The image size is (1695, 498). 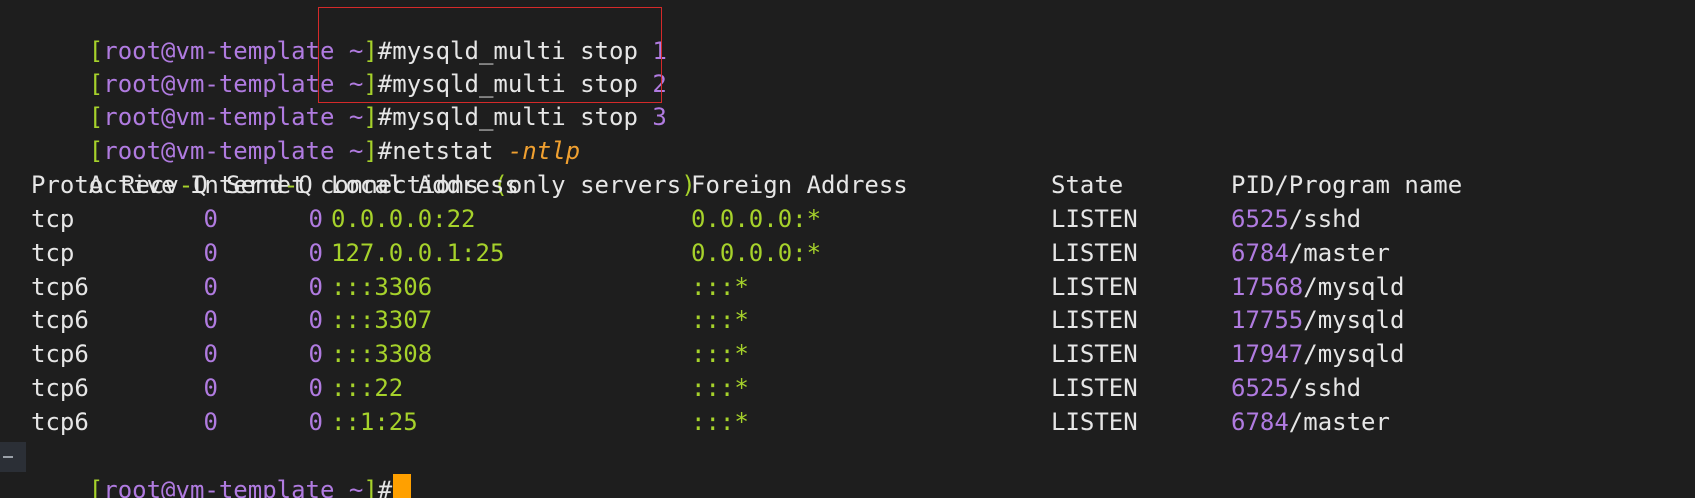 I want to click on pid-number: 17568, so click(x=1267, y=286).